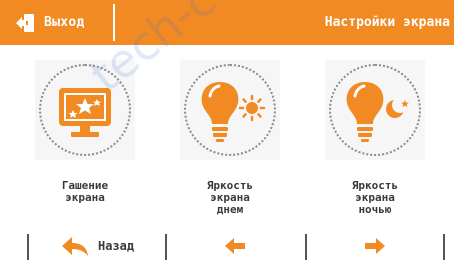 This screenshot has width=454, height=262. I want to click on back-arrow-icon, so click(75, 246).